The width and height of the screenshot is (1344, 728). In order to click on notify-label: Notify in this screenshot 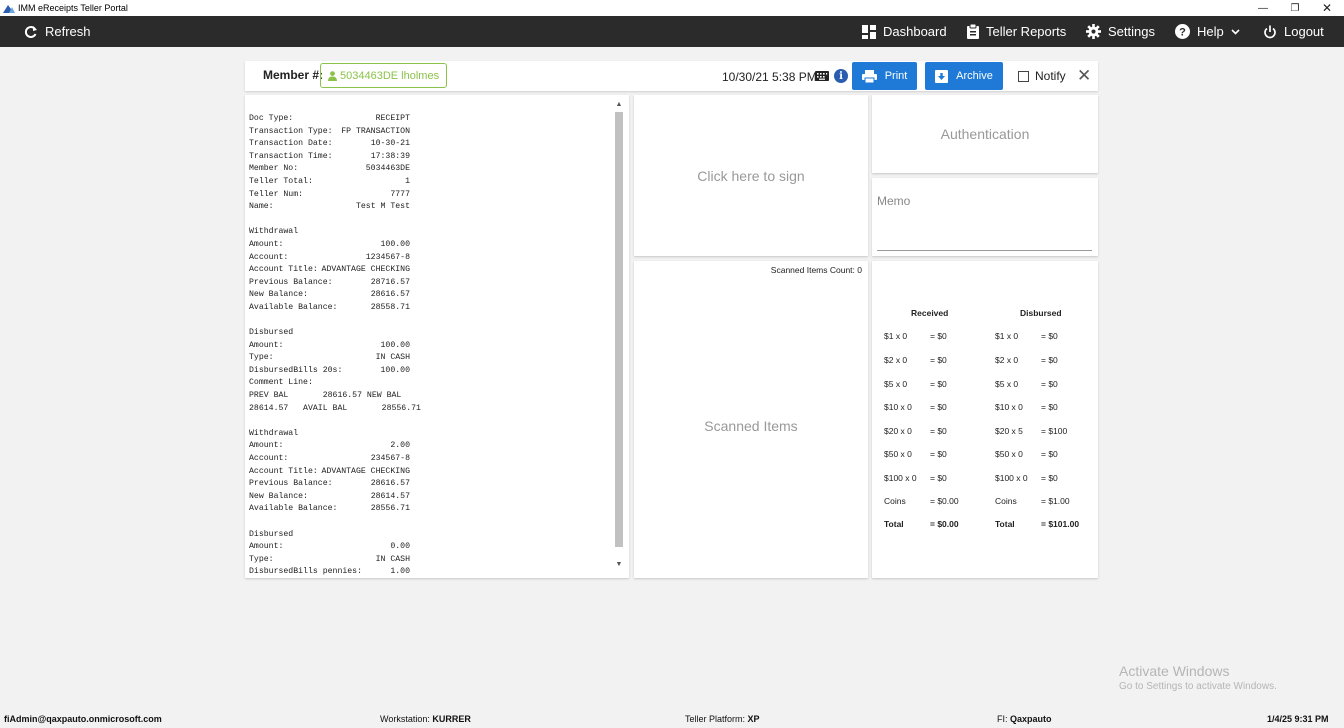, I will do `click(1050, 76)`.